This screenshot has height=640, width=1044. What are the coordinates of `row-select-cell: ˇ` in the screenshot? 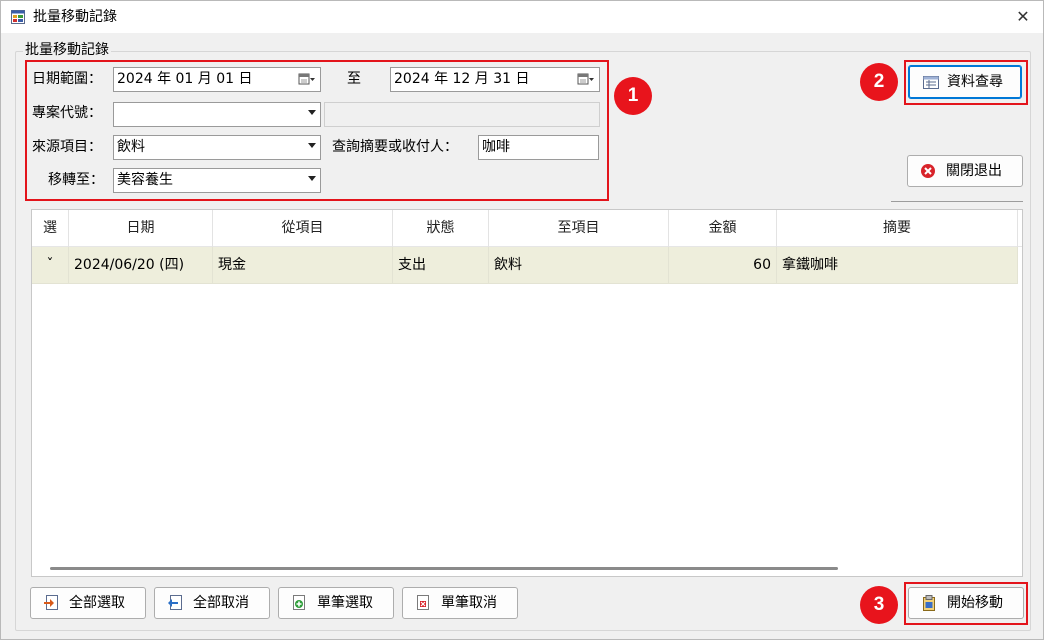 It's located at (50, 265).